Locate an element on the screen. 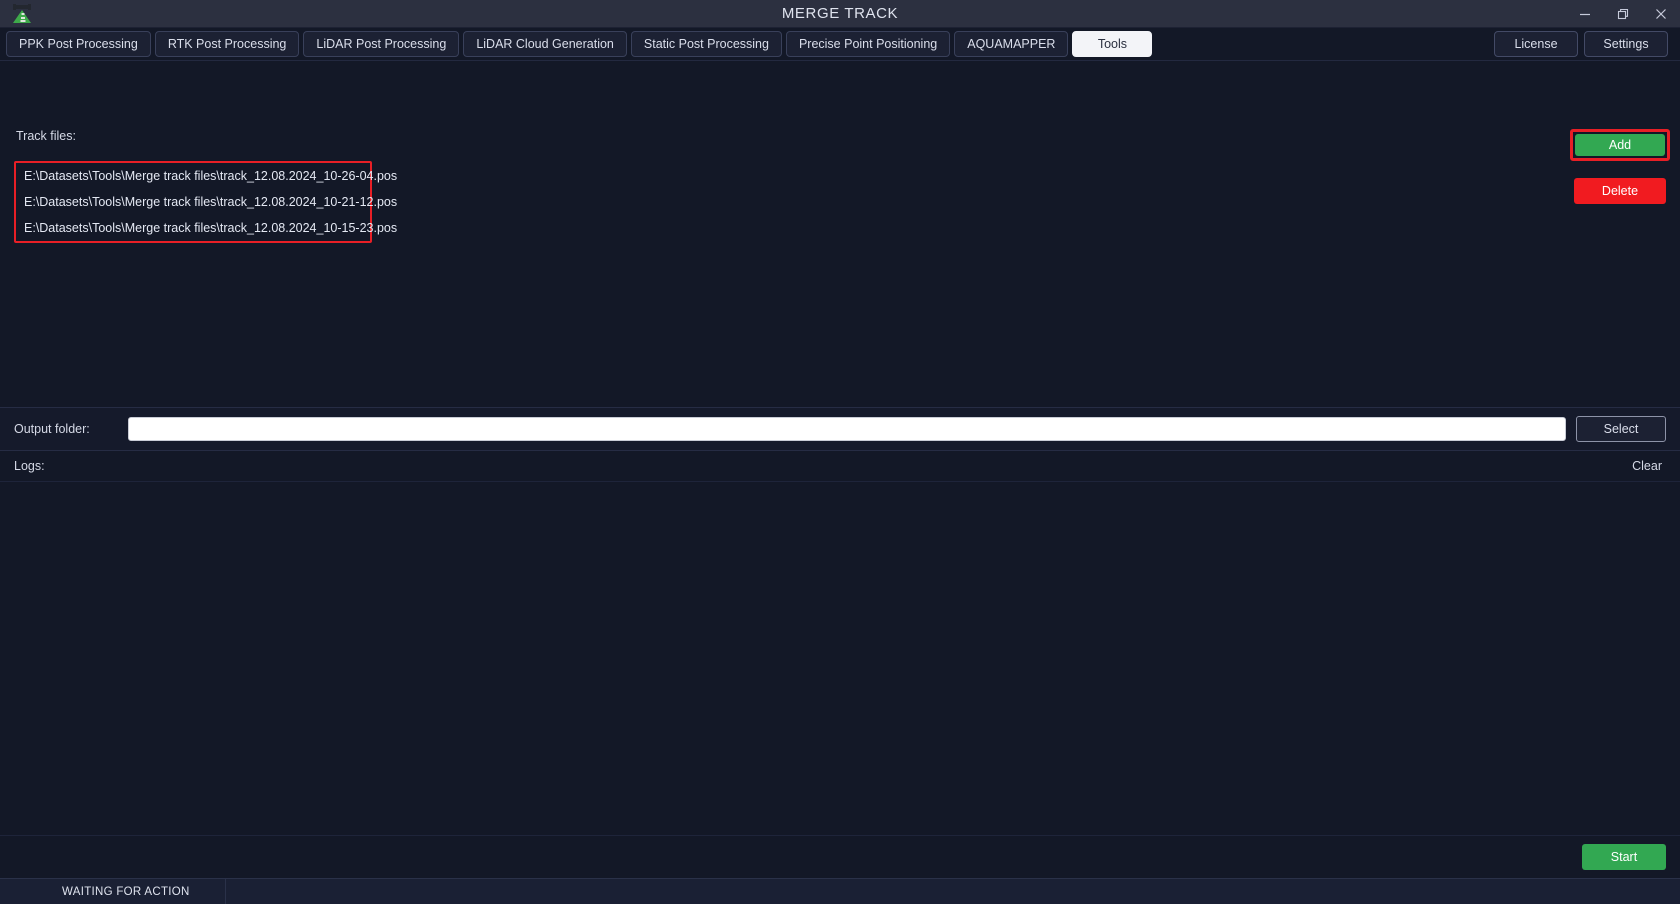 The width and height of the screenshot is (1680, 904). status-badge: WAITING FOR ACTION is located at coordinates (113, 891).